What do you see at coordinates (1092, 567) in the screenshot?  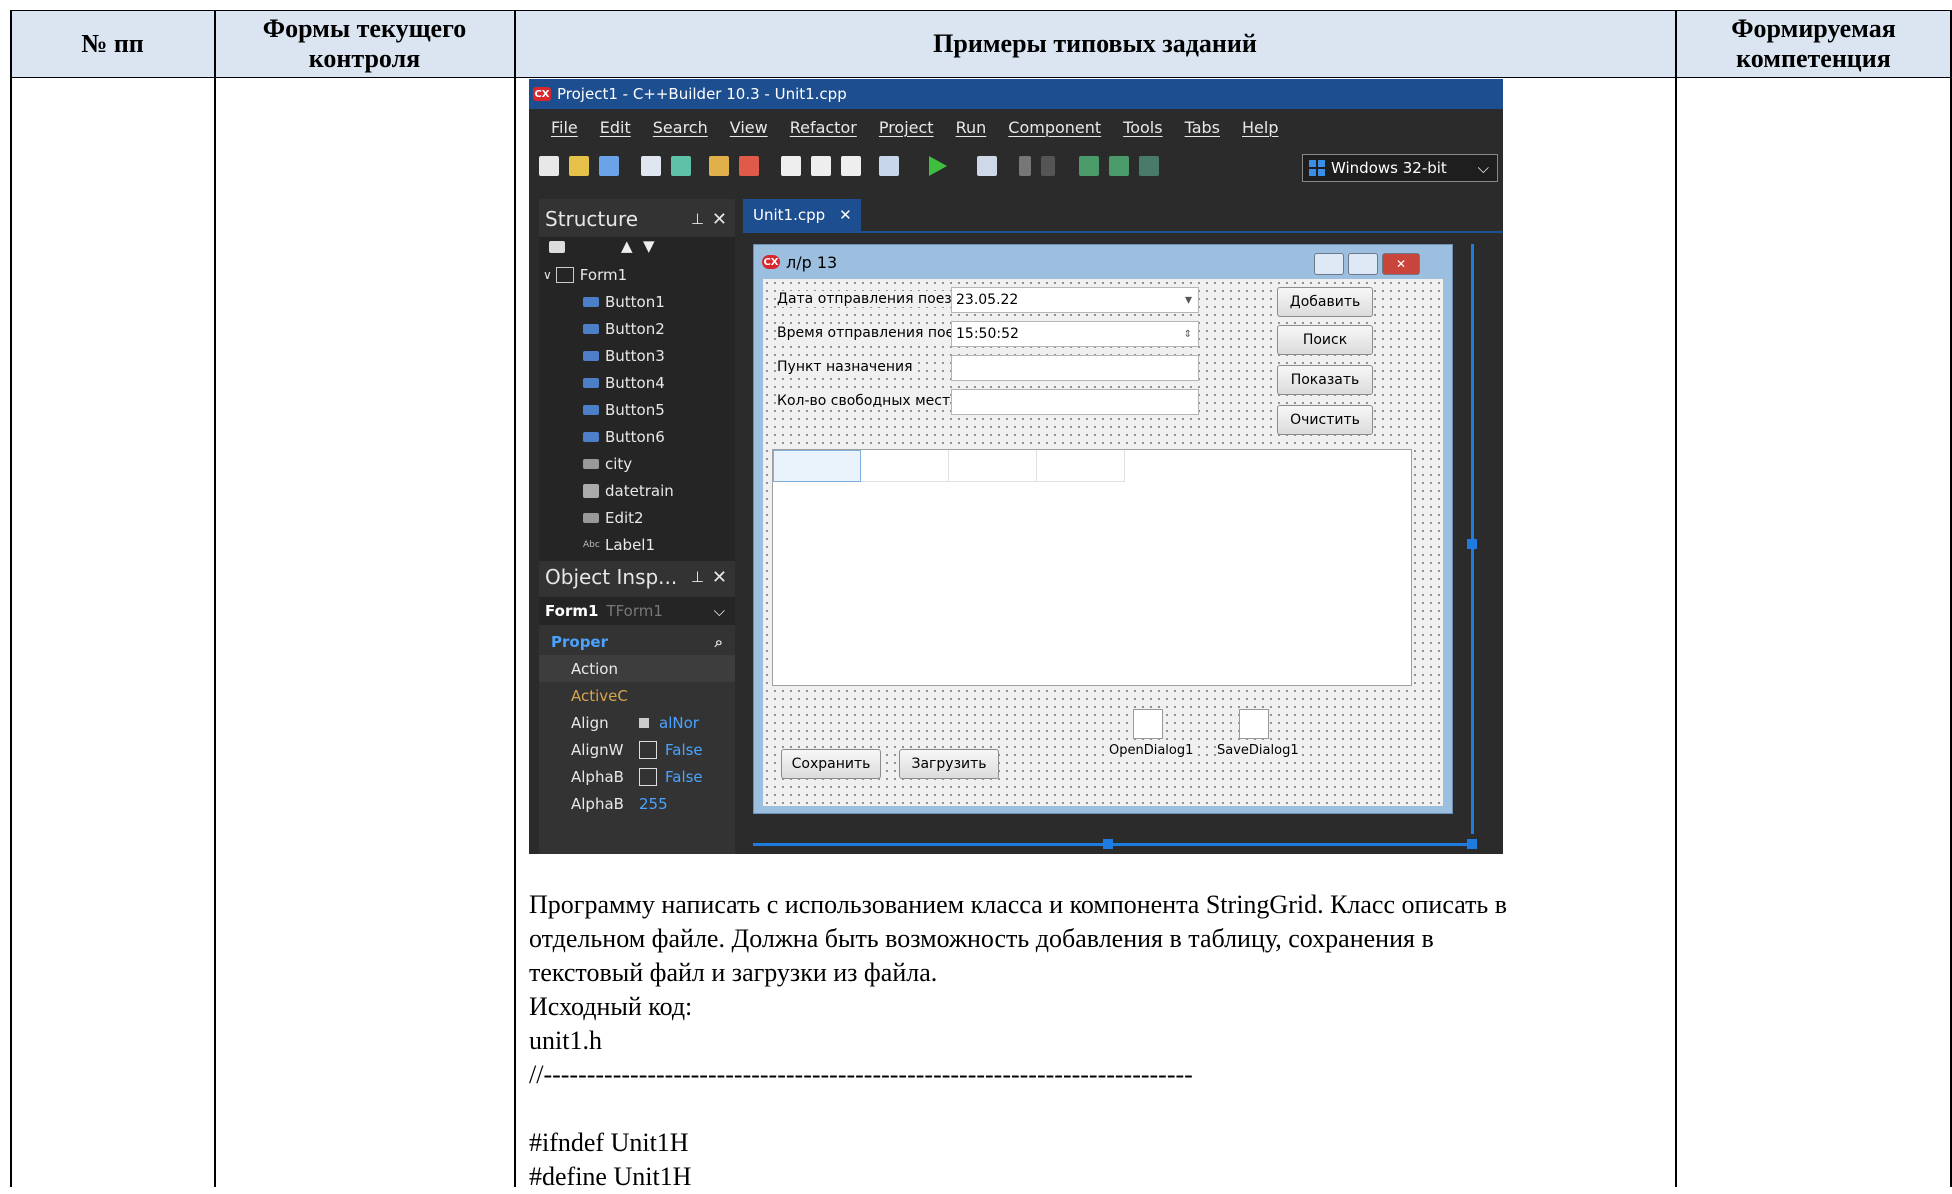 I see `string-grid` at bounding box center [1092, 567].